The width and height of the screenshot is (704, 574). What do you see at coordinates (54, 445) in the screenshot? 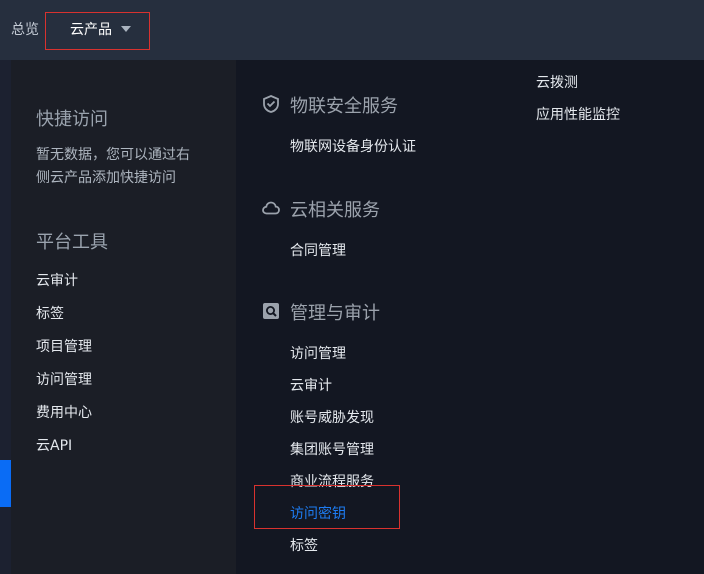
I see `tool-cloud-api: 云API` at bounding box center [54, 445].